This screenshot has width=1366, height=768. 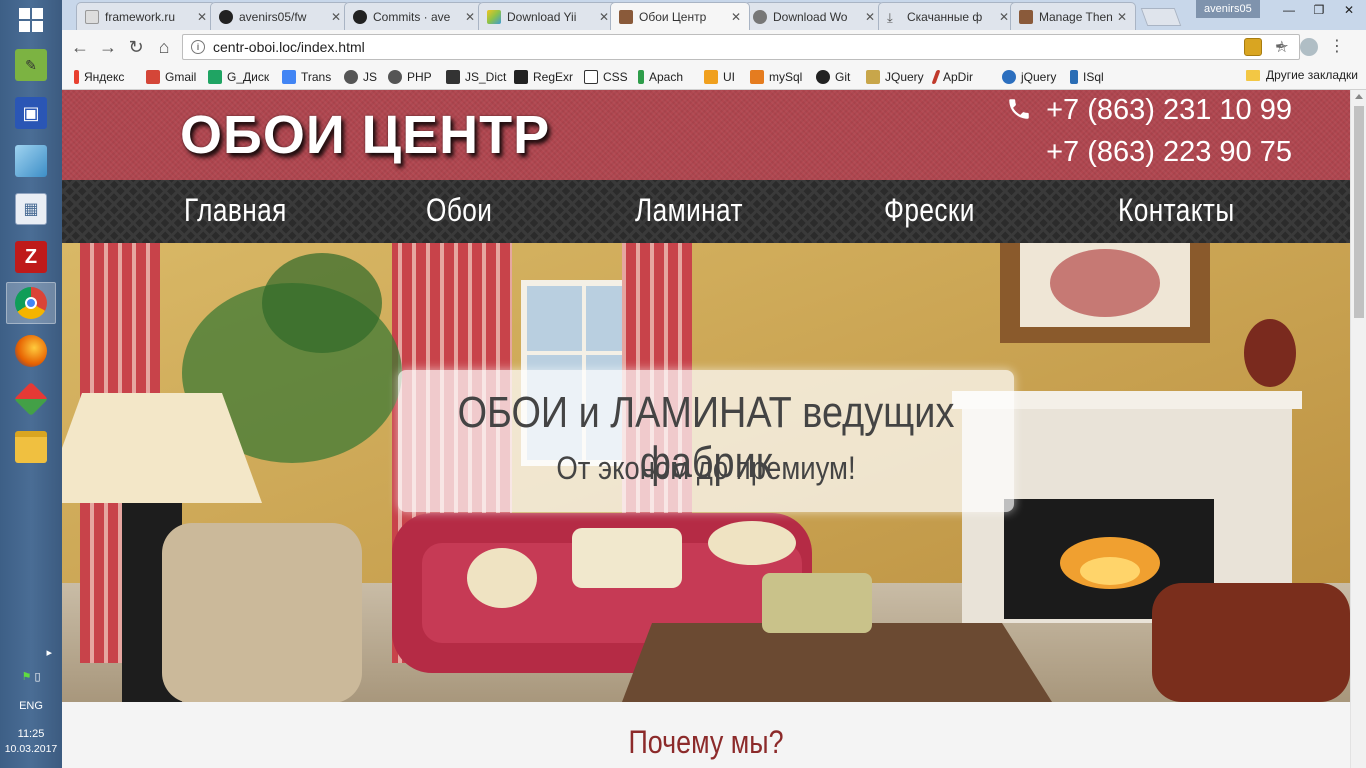 I want to click on taskbar-diamond-app, so click(x=31, y=399).